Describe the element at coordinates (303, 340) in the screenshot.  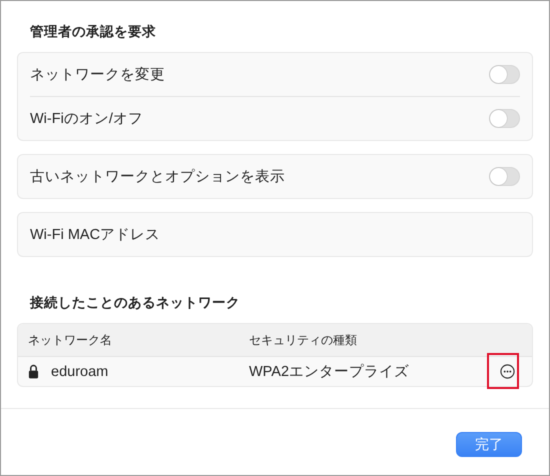
I see `column-header: セキュリティの種類` at that location.